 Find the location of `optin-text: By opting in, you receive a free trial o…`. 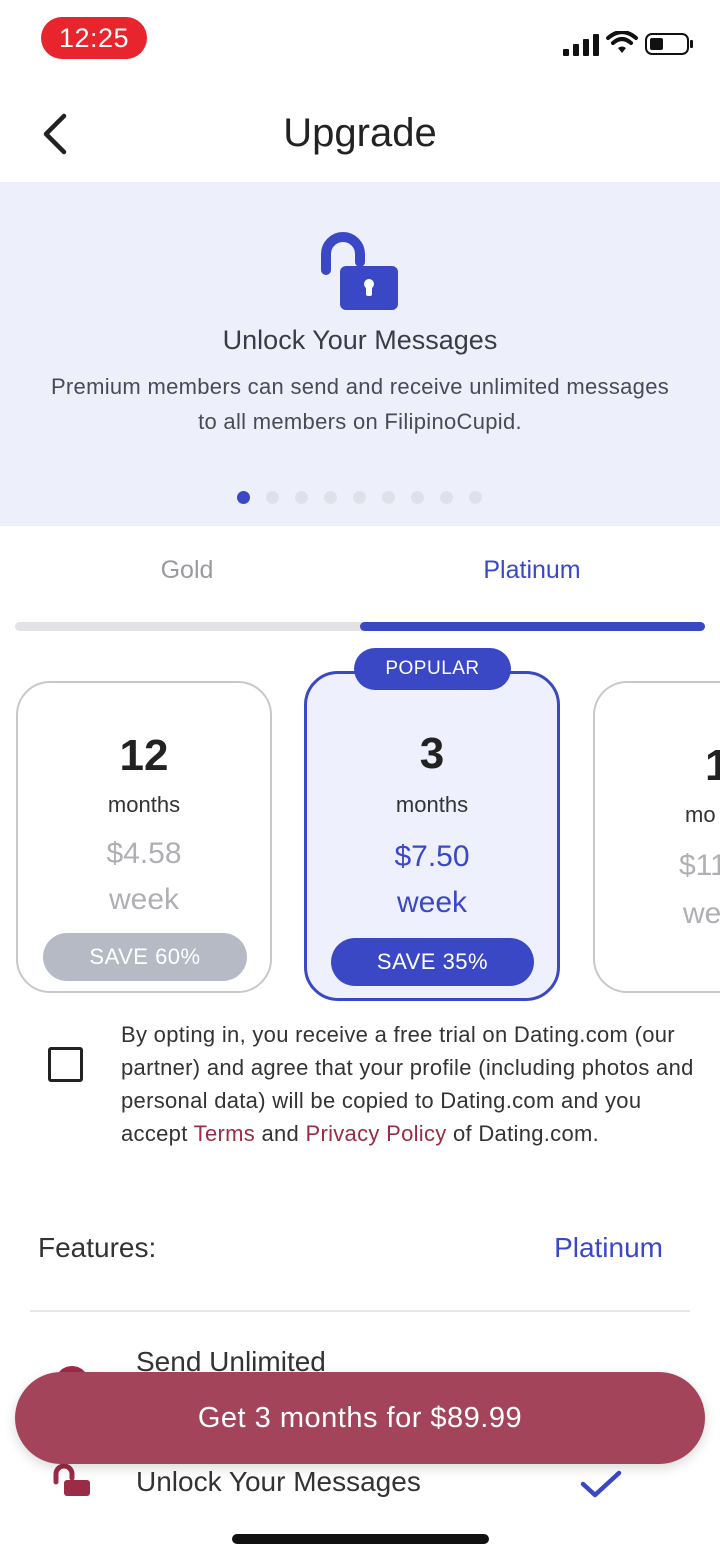

optin-text: By opting in, you receive a free trial o… is located at coordinates (408, 1084).